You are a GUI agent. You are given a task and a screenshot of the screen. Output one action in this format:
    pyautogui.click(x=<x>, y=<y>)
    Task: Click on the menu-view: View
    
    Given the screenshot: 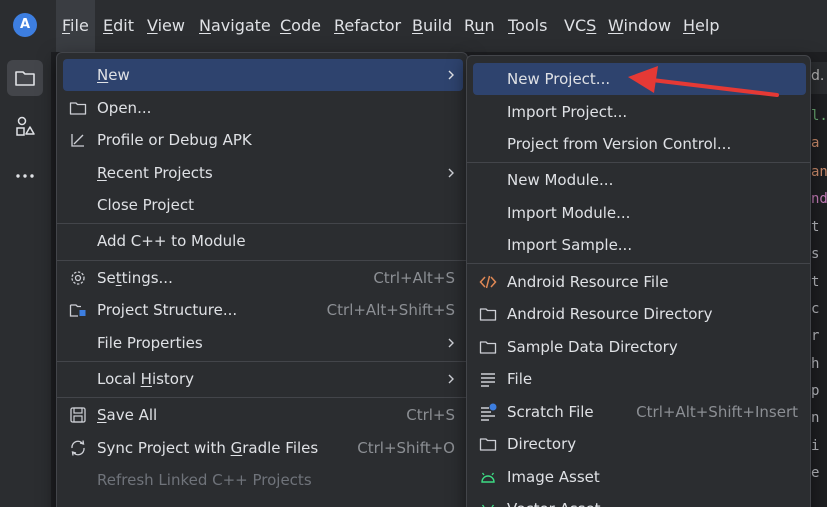 What is the action you would take?
    pyautogui.click(x=166, y=26)
    